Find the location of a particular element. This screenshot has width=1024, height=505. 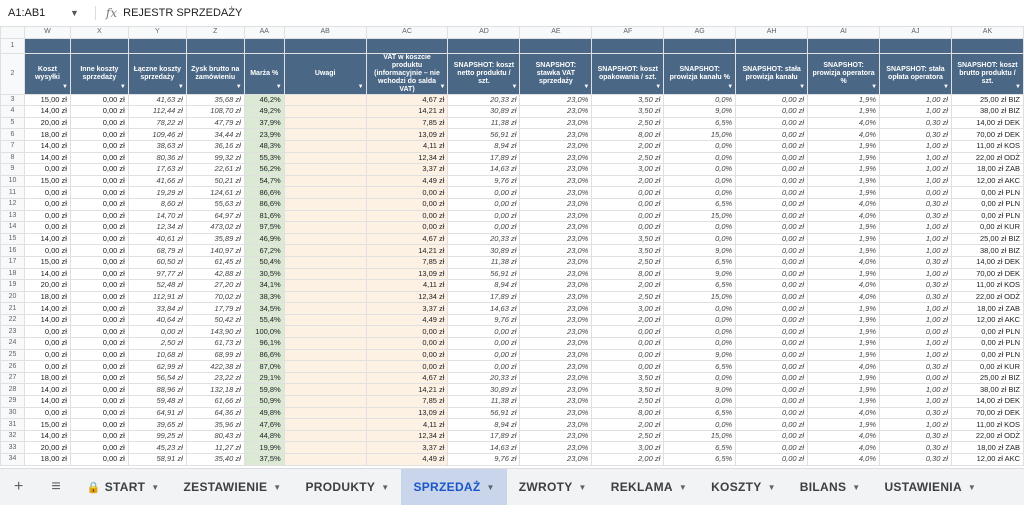

column-header-x: X is located at coordinates (99, 32).